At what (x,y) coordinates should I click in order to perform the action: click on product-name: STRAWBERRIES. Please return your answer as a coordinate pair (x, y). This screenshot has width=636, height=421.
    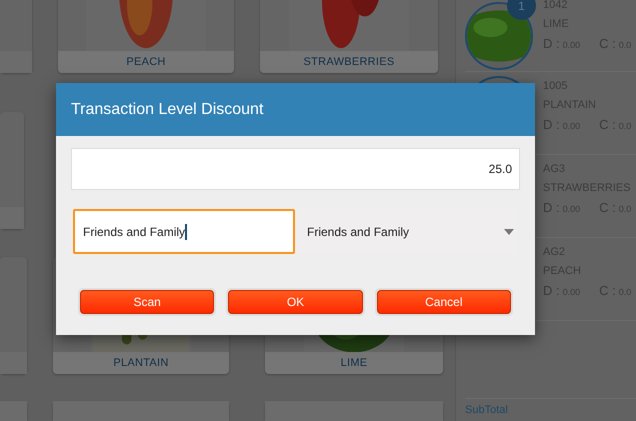
    Looking at the image, I should click on (349, 62).